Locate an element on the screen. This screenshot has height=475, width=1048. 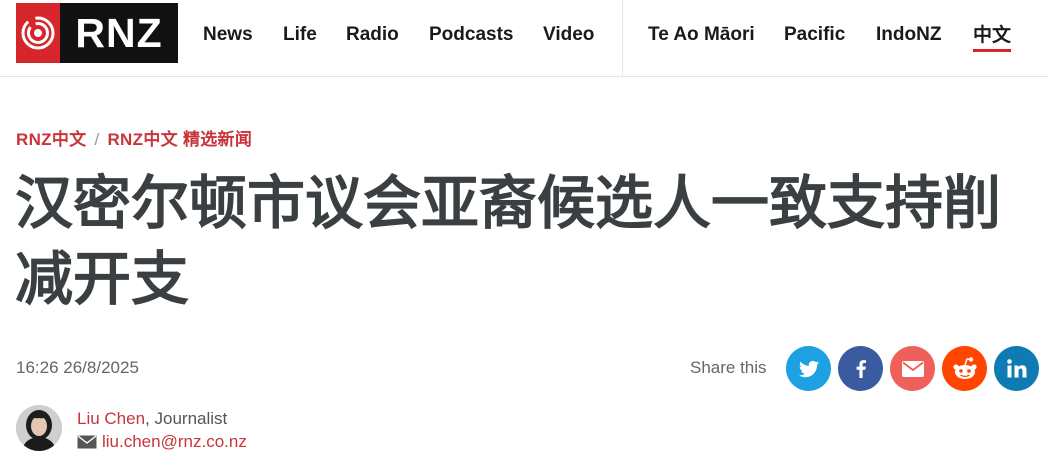
share-facebook-button is located at coordinates (860, 368).